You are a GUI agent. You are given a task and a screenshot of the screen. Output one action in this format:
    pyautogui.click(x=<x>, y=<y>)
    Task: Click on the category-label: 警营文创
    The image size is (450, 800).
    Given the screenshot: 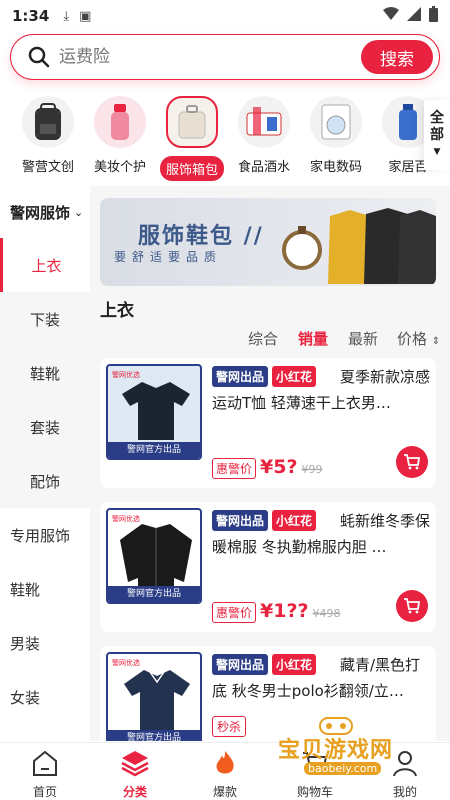 What is the action you would take?
    pyautogui.click(x=47, y=167)
    